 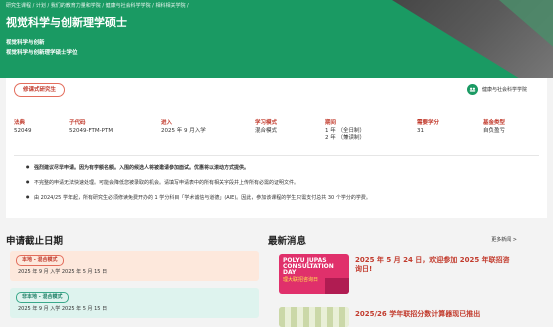 I want to click on info-value: 自负盈亏, so click(x=494, y=131).